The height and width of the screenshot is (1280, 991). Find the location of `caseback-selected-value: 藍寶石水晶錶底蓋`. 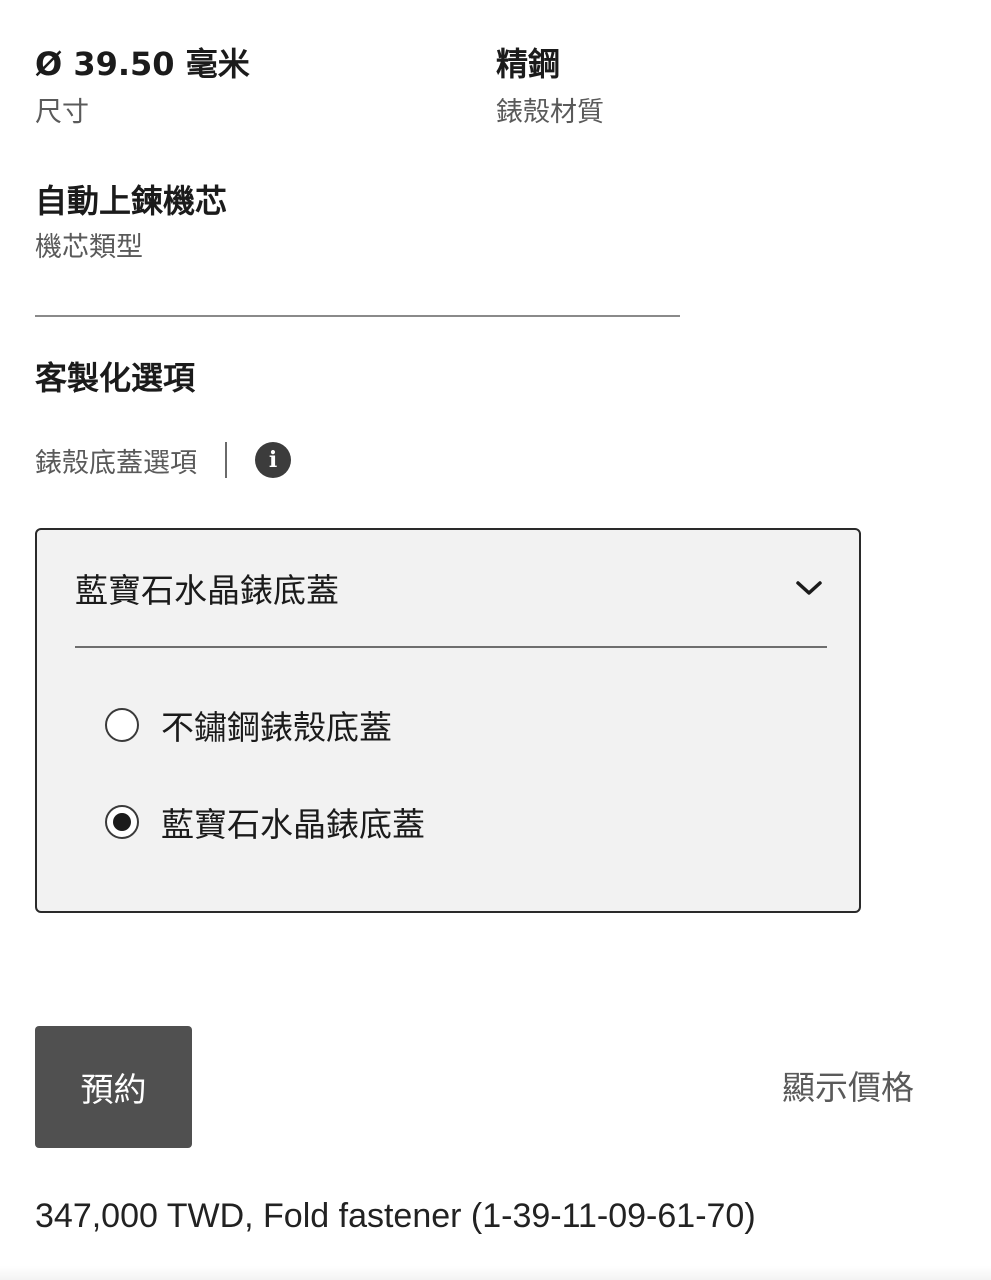

caseback-selected-value: 藍寶石水晶錶底蓋 is located at coordinates (207, 590).